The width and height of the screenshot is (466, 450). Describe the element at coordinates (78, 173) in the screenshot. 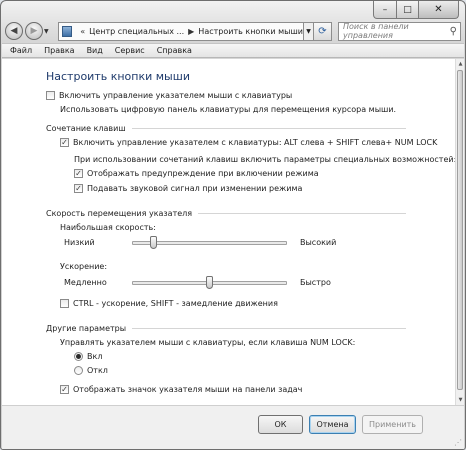

I see `warning-checkbox: ✓` at that location.